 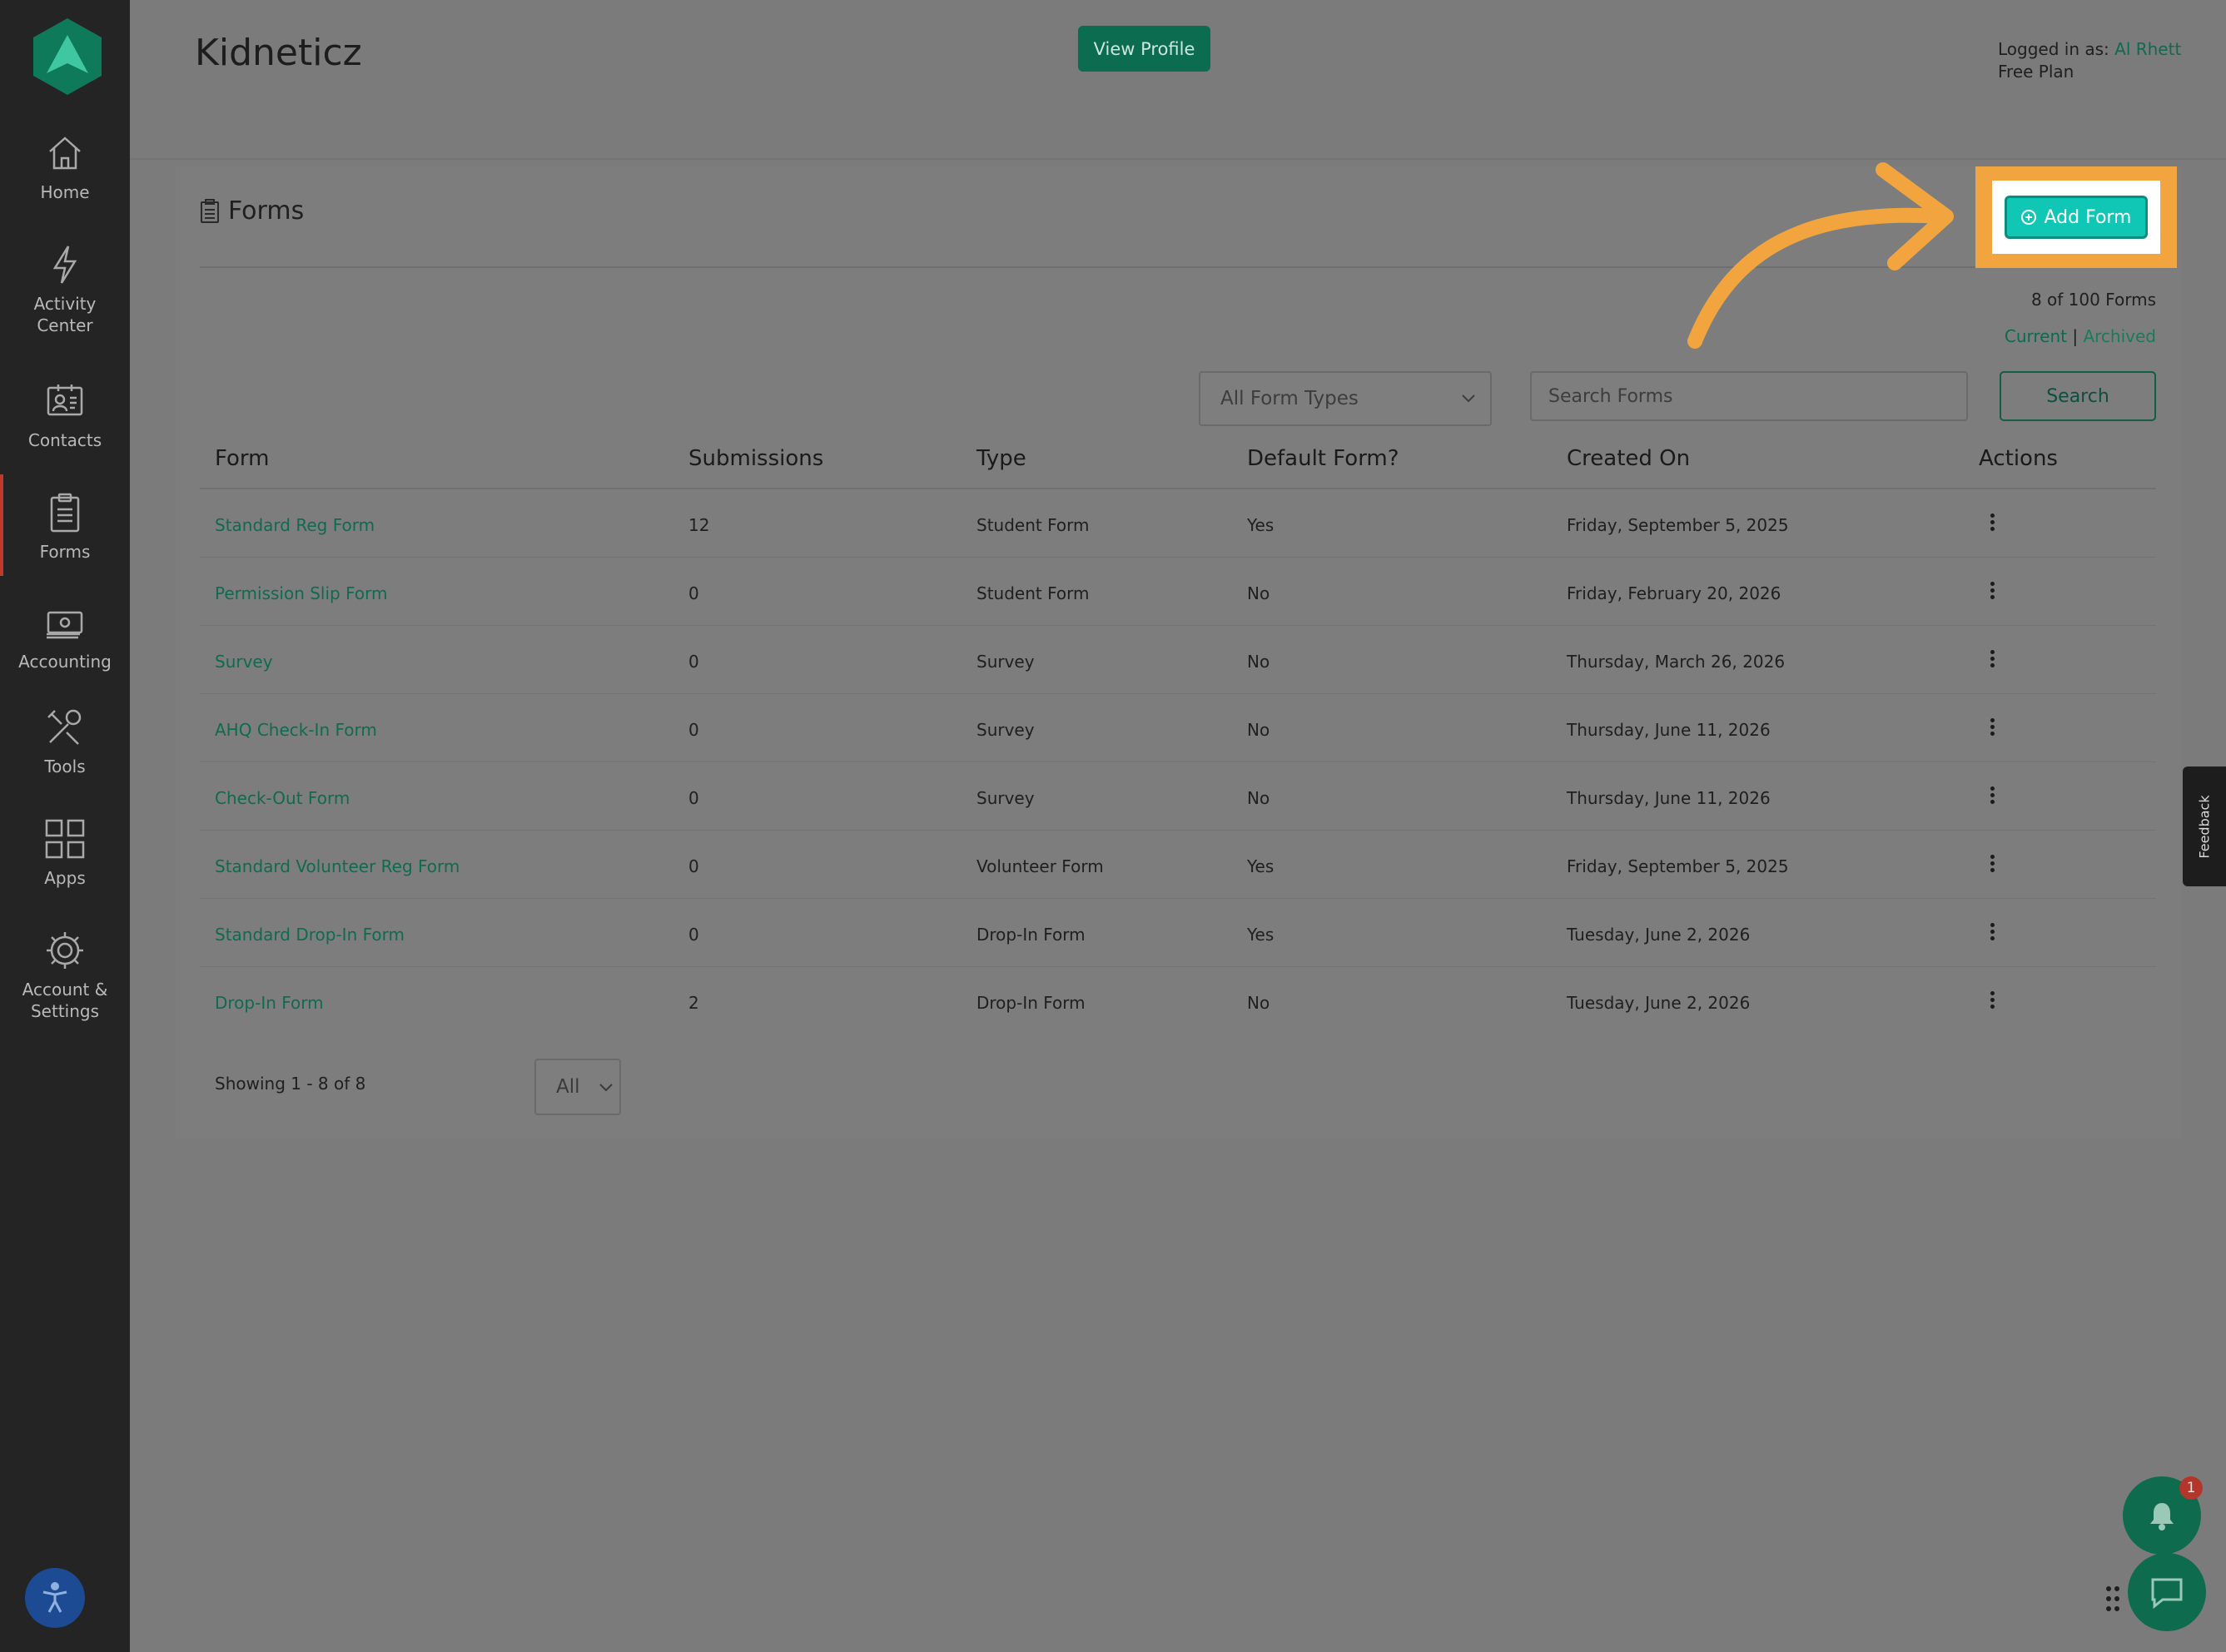 I want to click on add-form-button: Add Form, so click(x=2076, y=217).